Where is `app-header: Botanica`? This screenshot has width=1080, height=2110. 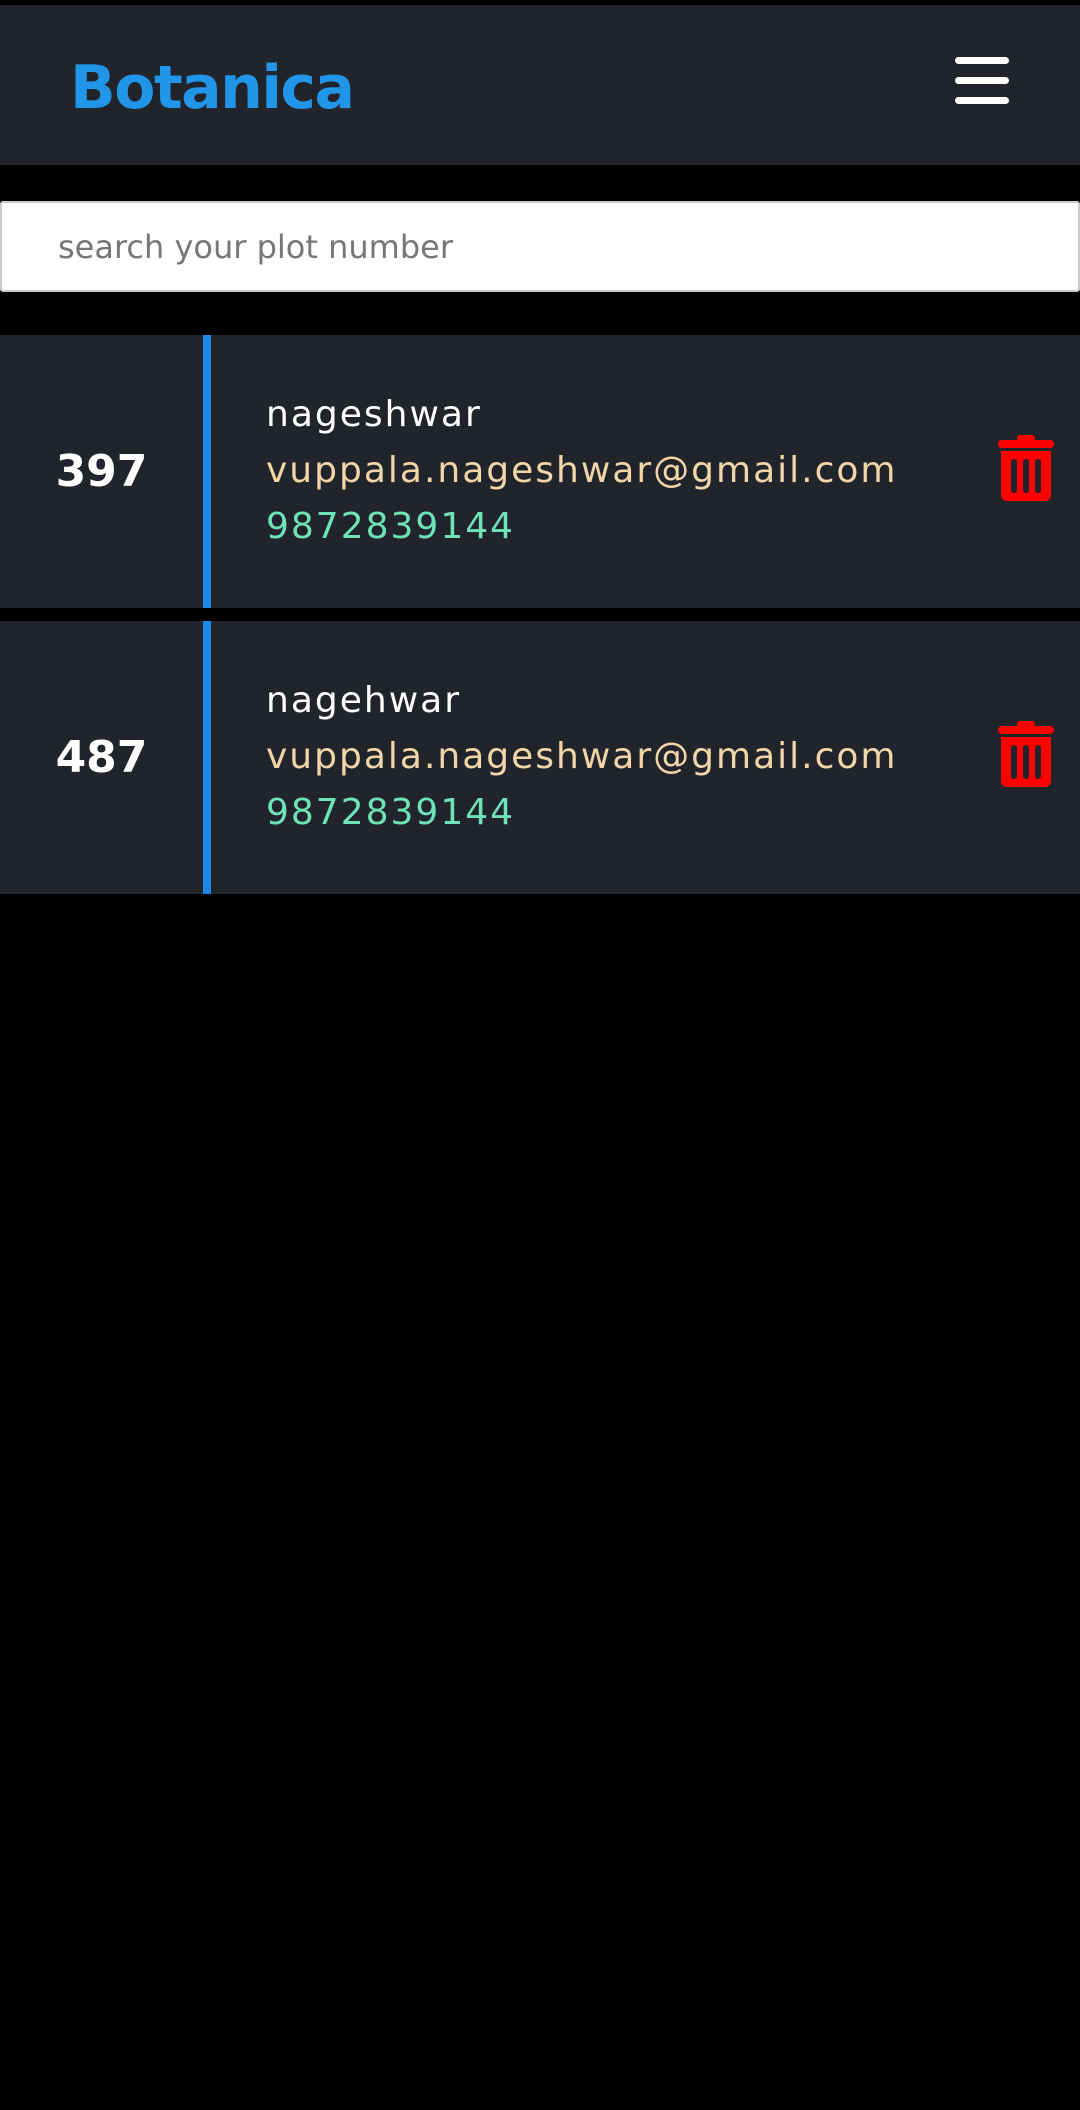 app-header: Botanica is located at coordinates (540, 85).